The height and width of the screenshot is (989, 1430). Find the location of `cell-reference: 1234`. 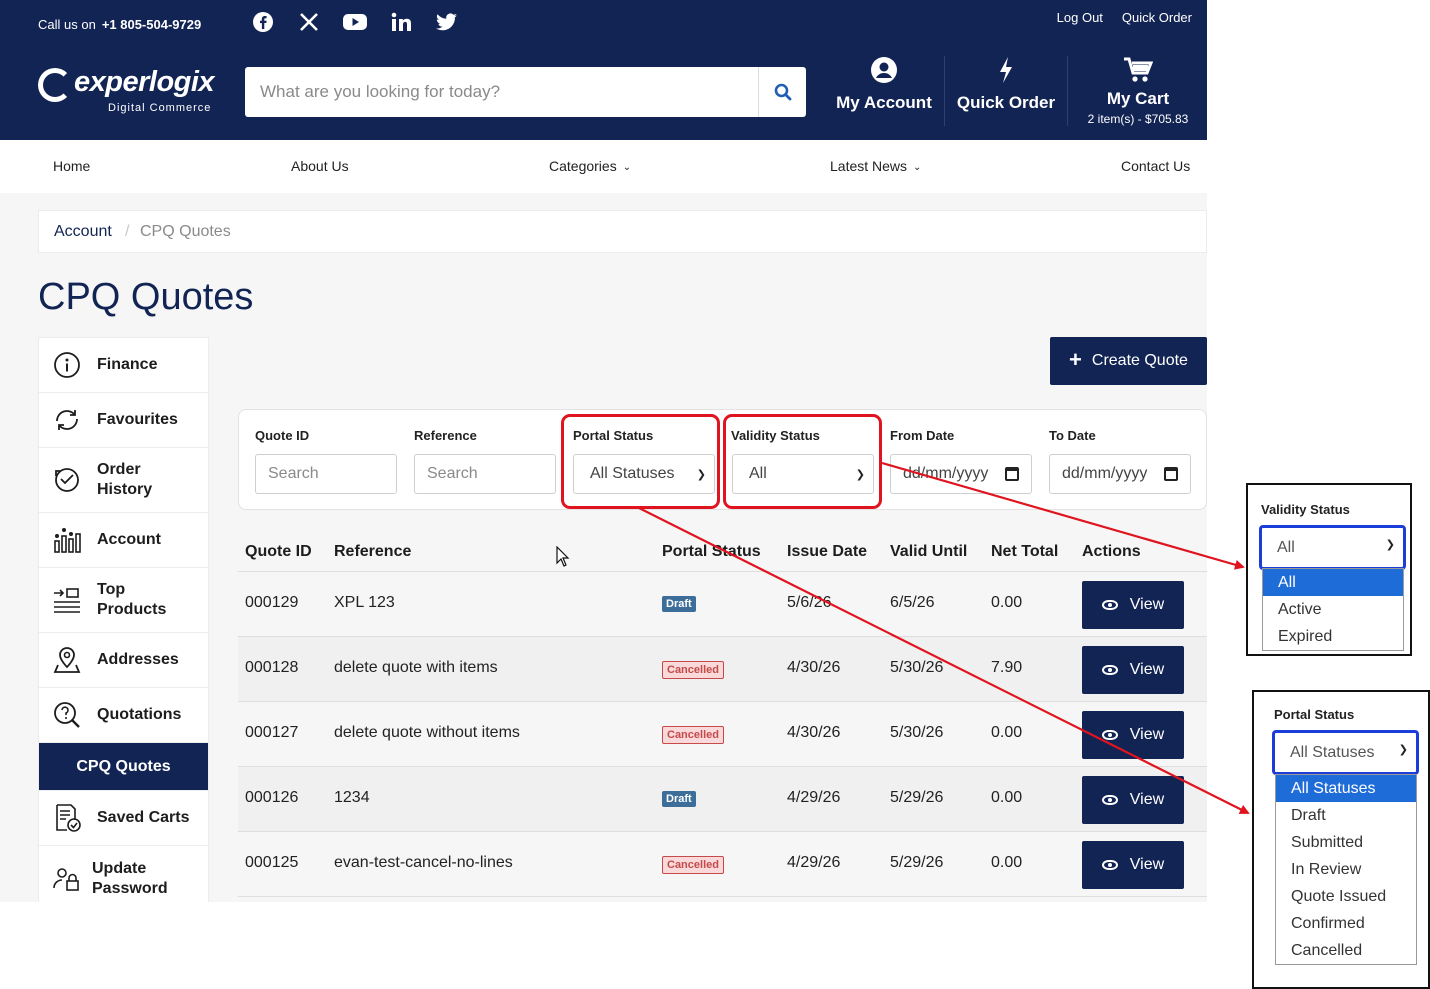

cell-reference: 1234 is located at coordinates (352, 797).